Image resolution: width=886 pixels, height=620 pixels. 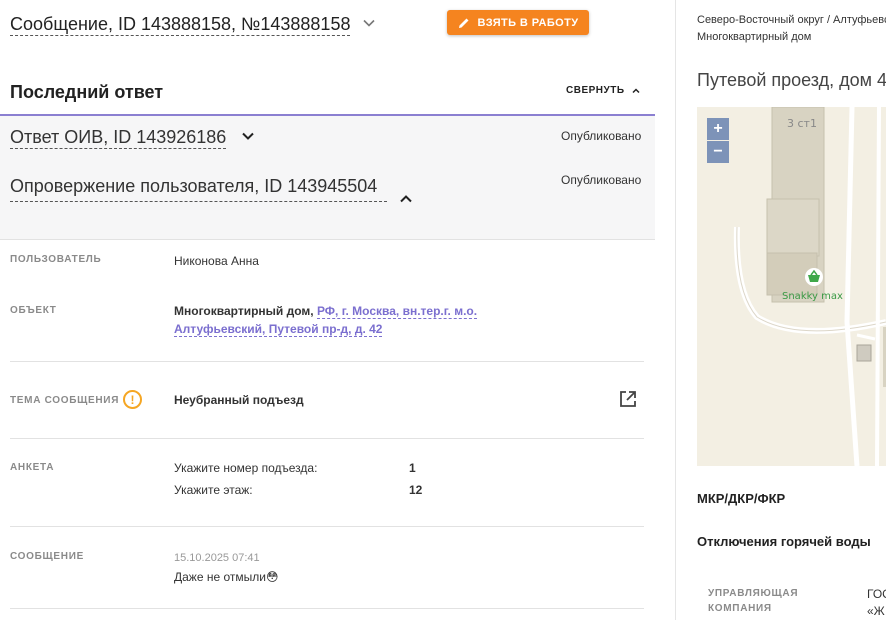 I want to click on take-to-work-label: ВЗЯТЬ В РАБОТУ, so click(x=528, y=22).